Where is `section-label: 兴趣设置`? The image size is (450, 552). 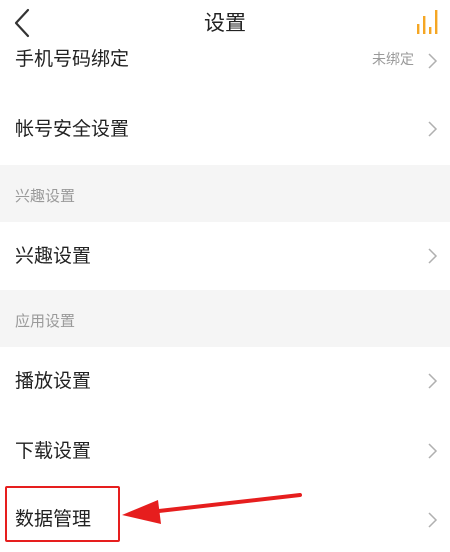
section-label: 兴趣设置 is located at coordinates (45, 196).